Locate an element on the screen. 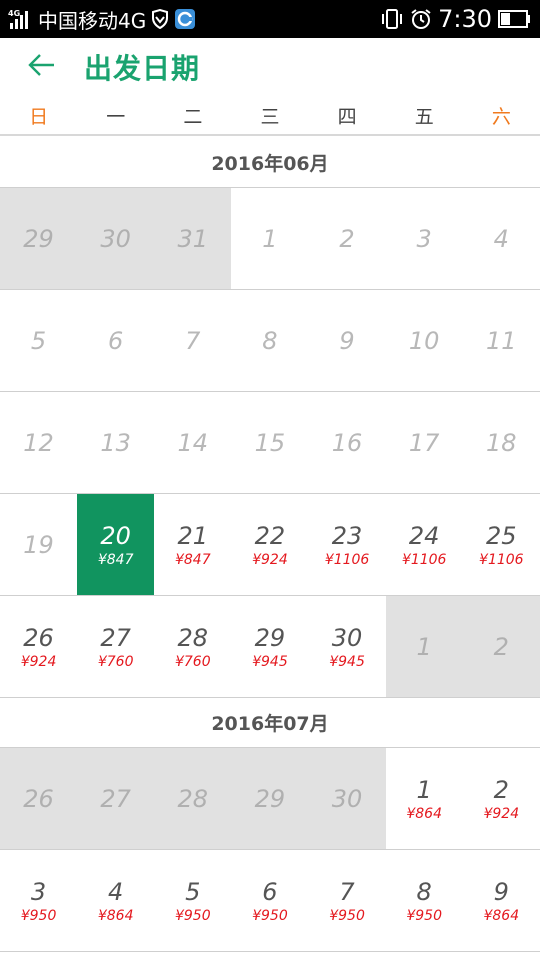  day-cell: 26 ¥924 is located at coordinates (38, 646).